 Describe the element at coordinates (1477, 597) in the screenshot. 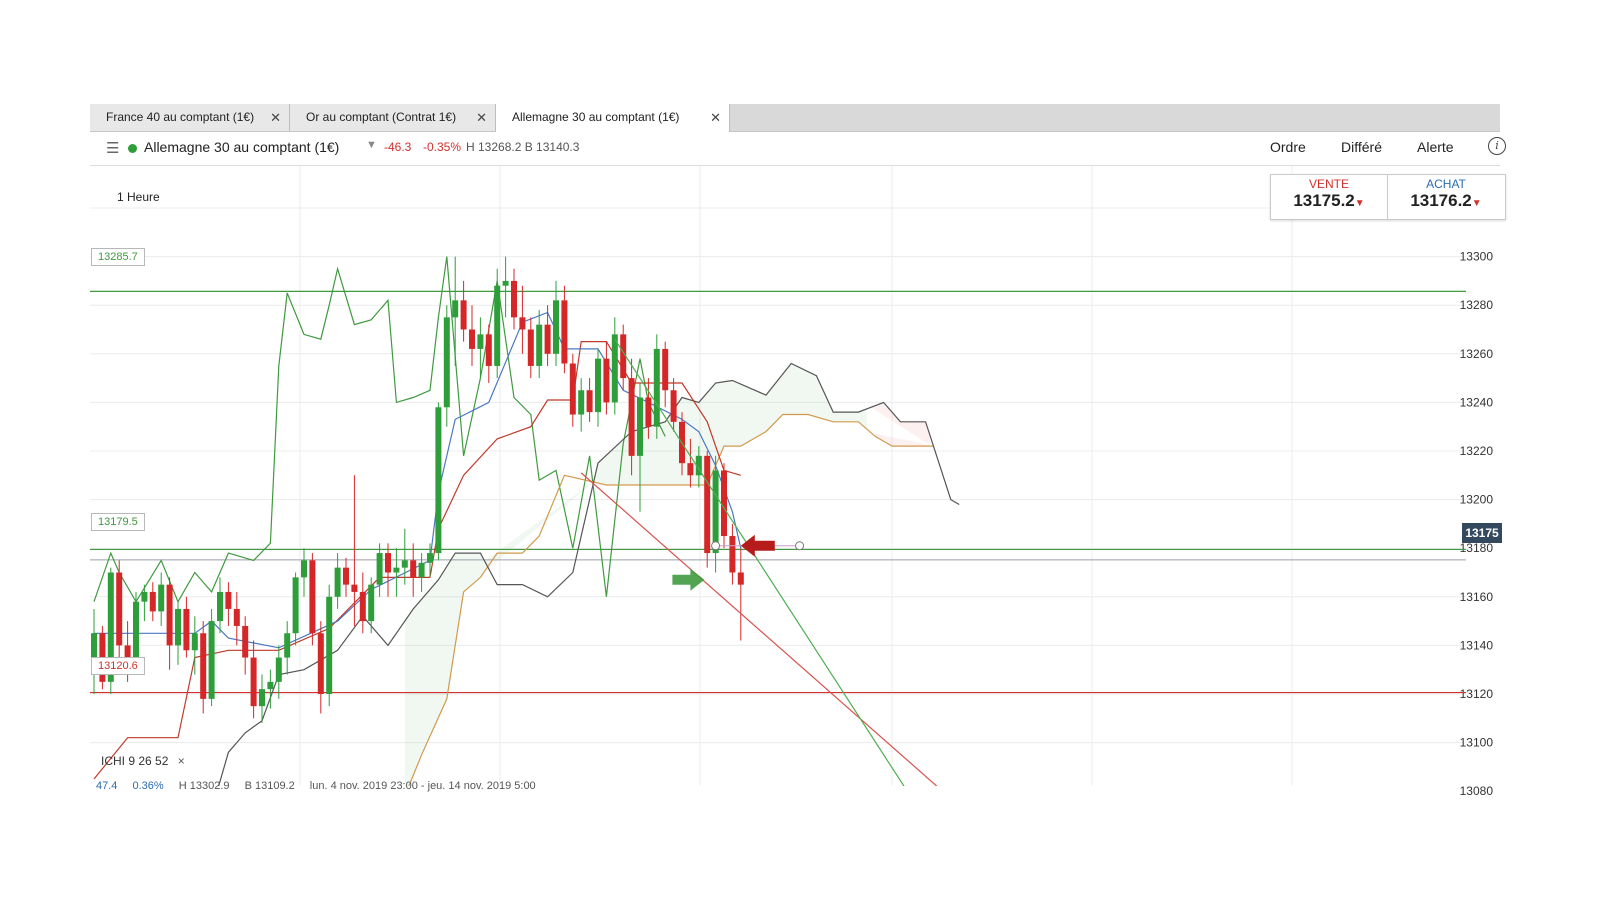

I see `y-tick-label: 13160` at that location.